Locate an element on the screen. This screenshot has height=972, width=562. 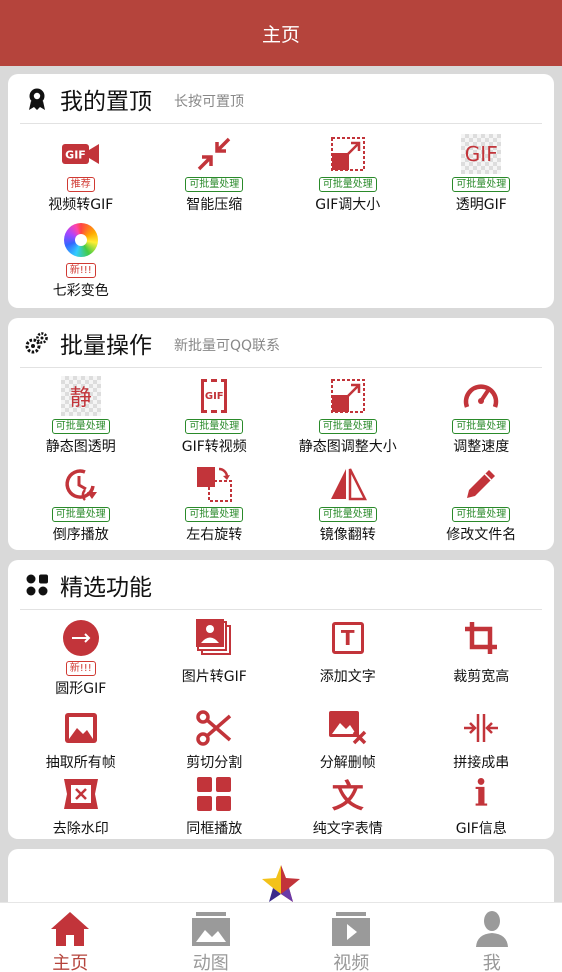
tool-reverse-play: 可批量处理 倒序播放 is located at coordinates (81, 504).